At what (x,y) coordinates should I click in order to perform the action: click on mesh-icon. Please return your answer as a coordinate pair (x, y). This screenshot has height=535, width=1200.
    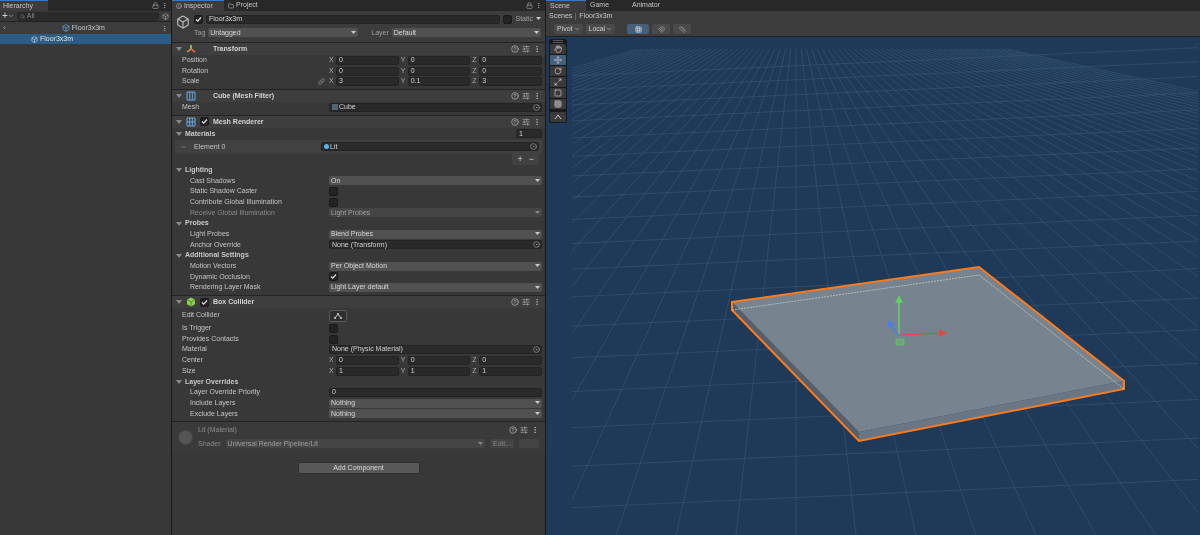
    Looking at the image, I should click on (335, 107).